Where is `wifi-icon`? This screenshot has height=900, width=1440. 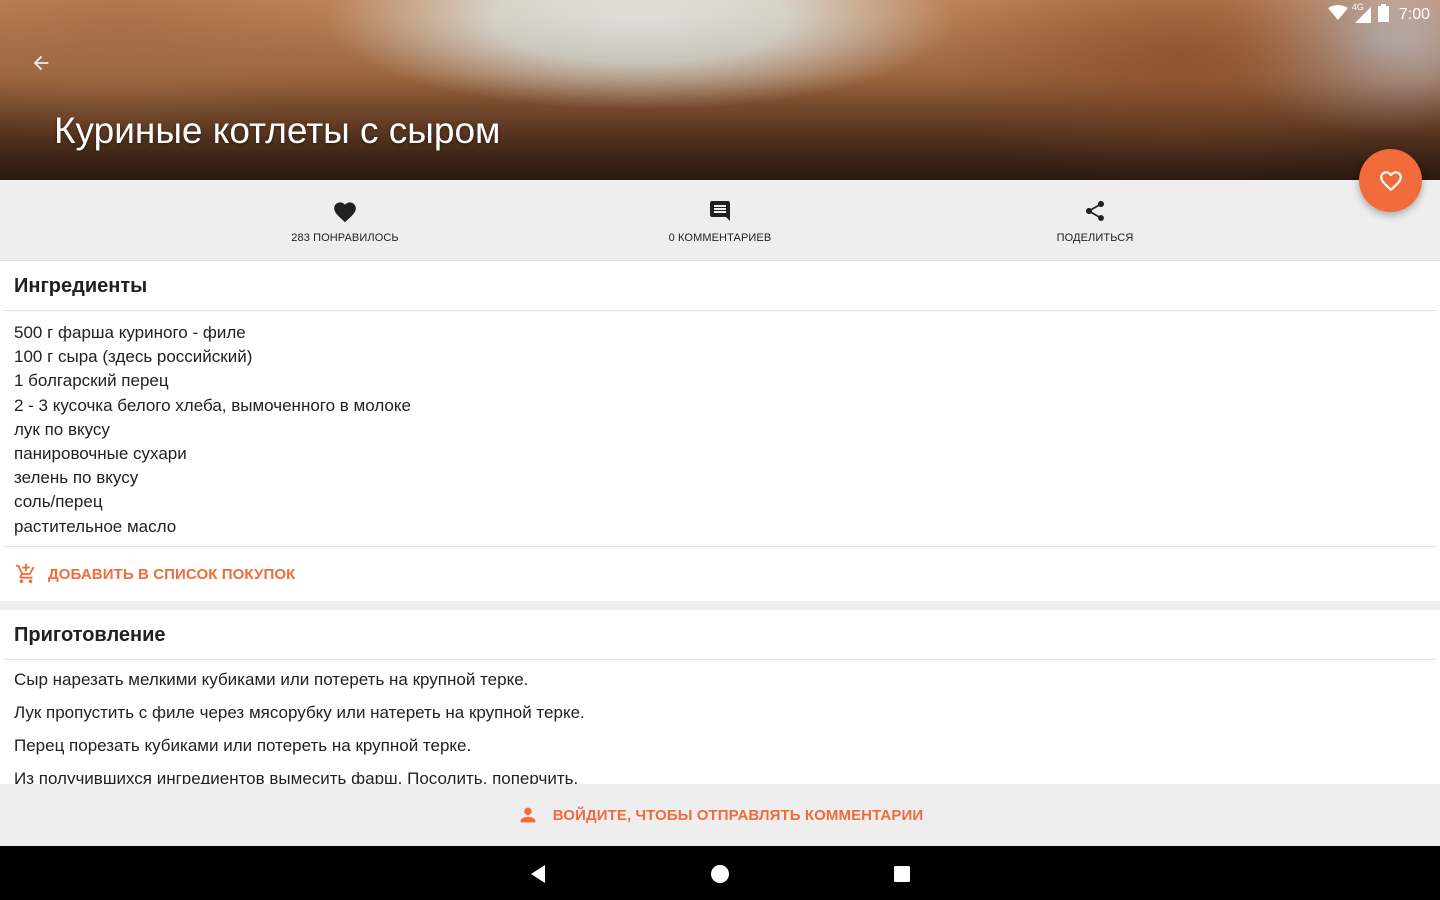
wifi-icon is located at coordinates (1337, 15).